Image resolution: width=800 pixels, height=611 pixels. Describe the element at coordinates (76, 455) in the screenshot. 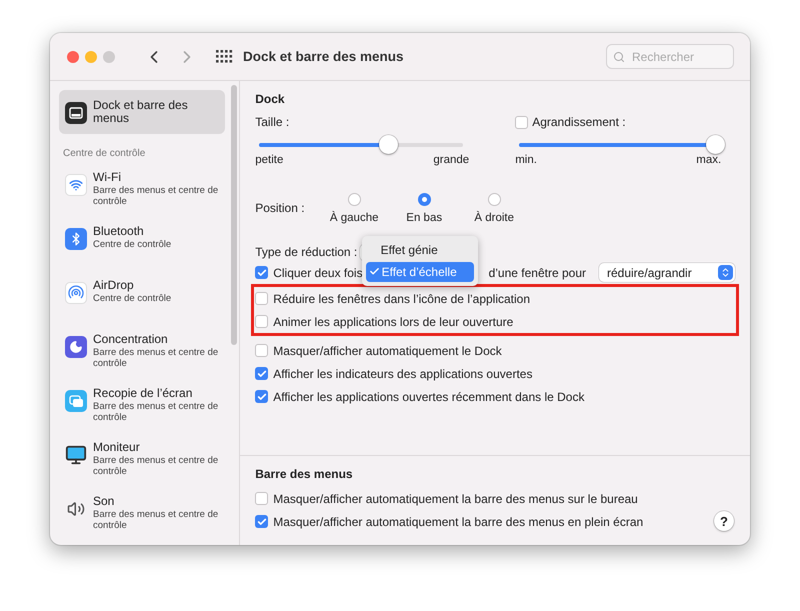

I see `monitor-icon` at that location.